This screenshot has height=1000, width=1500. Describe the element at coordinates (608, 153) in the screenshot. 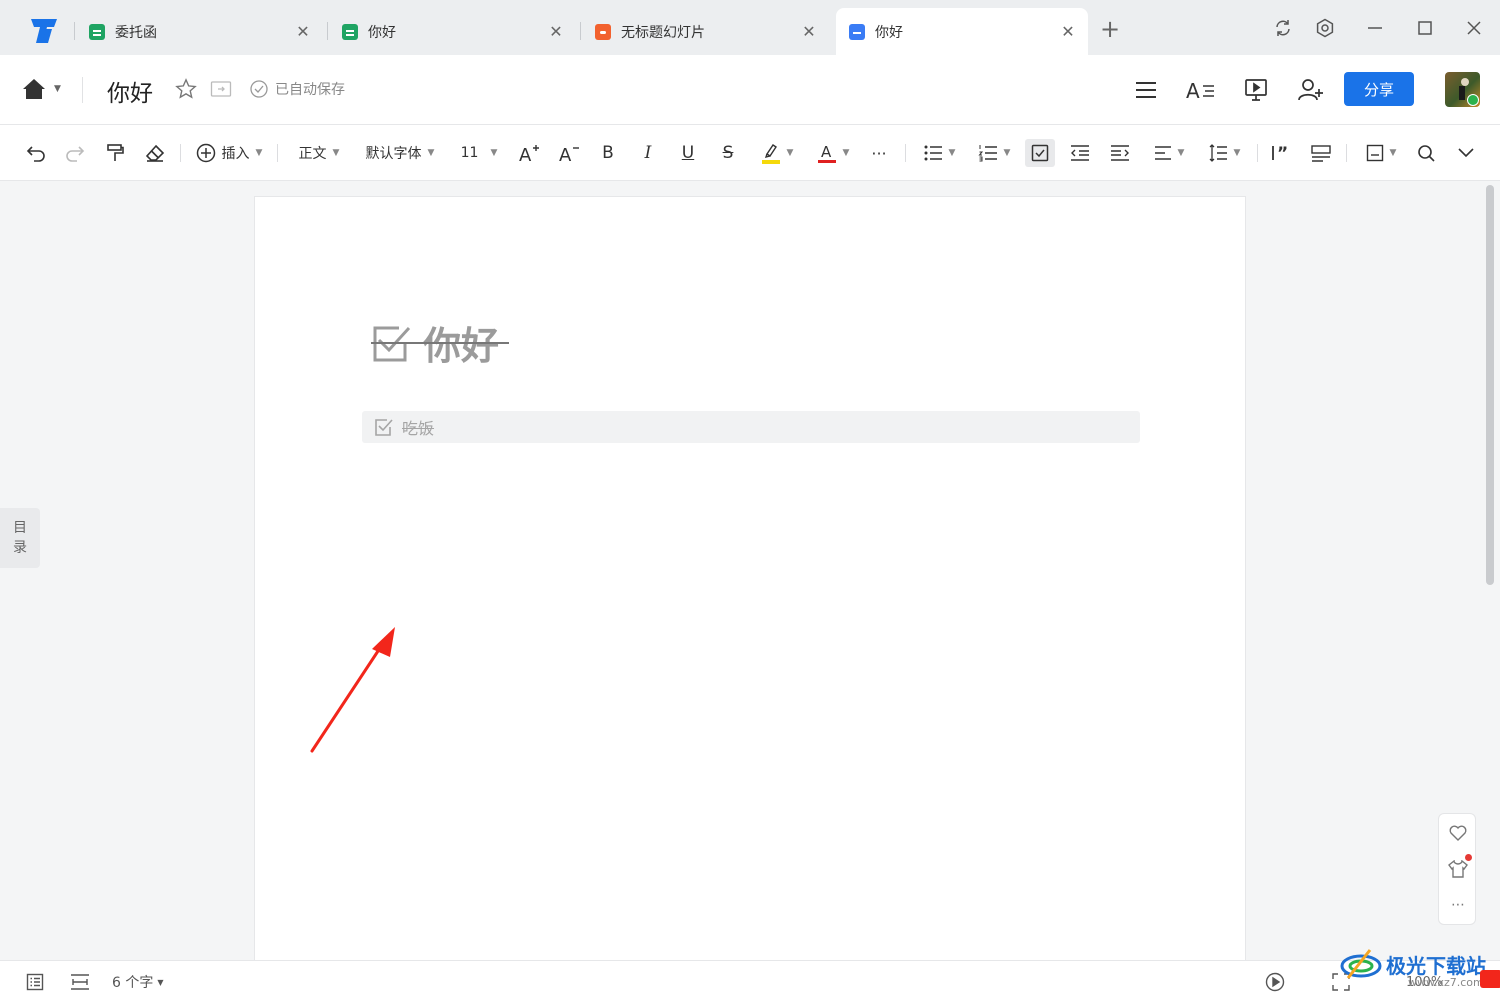

I see `bold-button: B` at that location.